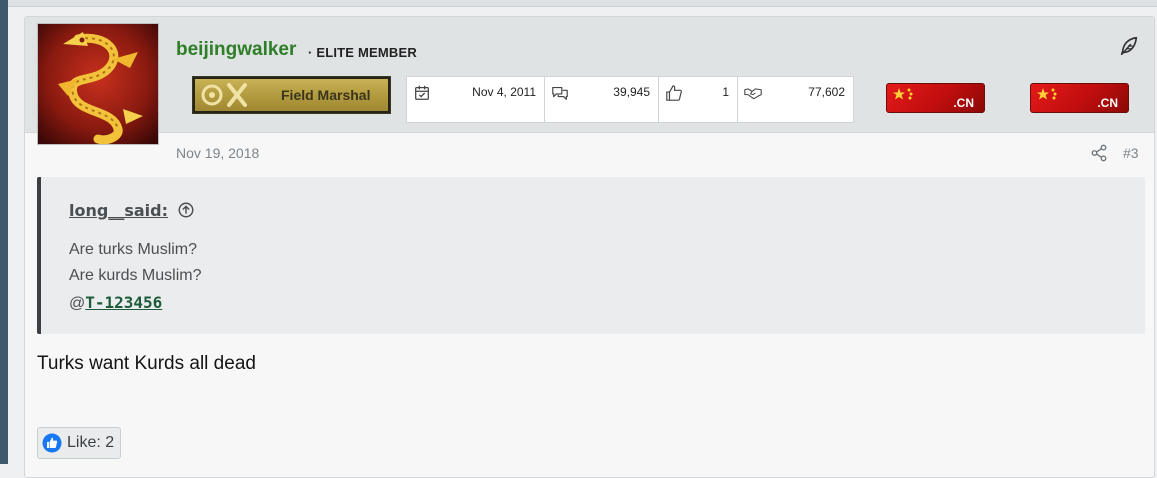  Describe the element at coordinates (52, 443) in the screenshot. I see `like-icon` at that location.